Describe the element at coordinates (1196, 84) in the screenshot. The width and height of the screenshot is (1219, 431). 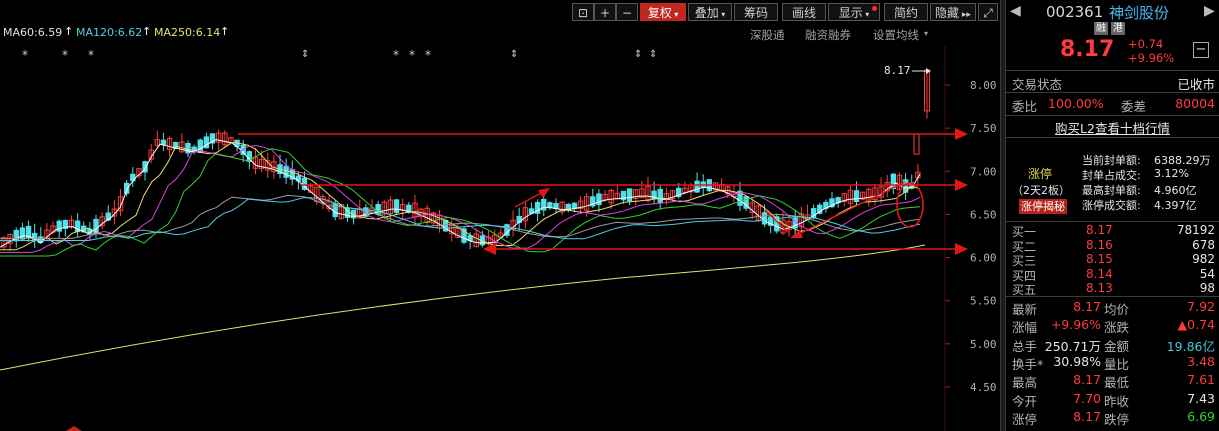
I see `trade-status-value: 已收市` at that location.